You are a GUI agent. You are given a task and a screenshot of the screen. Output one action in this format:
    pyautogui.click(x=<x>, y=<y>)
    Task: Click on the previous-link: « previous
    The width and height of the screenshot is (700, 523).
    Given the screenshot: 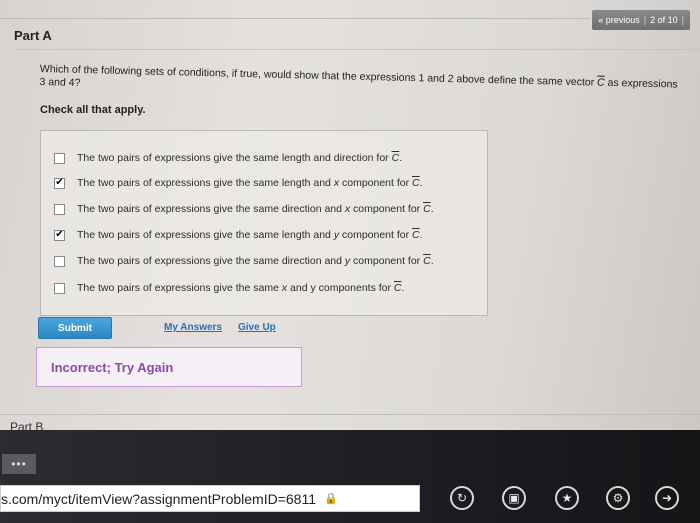 What is the action you would take?
    pyautogui.click(x=619, y=20)
    